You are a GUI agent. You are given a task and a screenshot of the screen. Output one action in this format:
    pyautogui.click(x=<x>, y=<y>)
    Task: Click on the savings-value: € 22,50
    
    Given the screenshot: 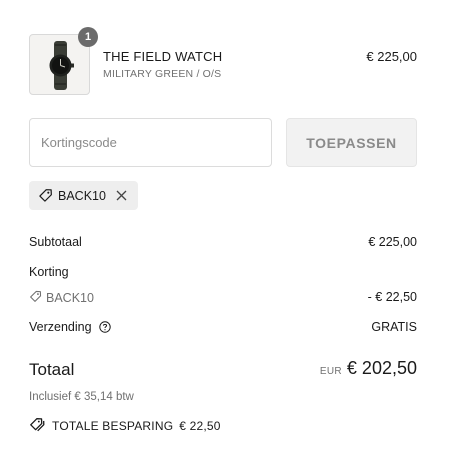 What is the action you would take?
    pyautogui.click(x=200, y=426)
    